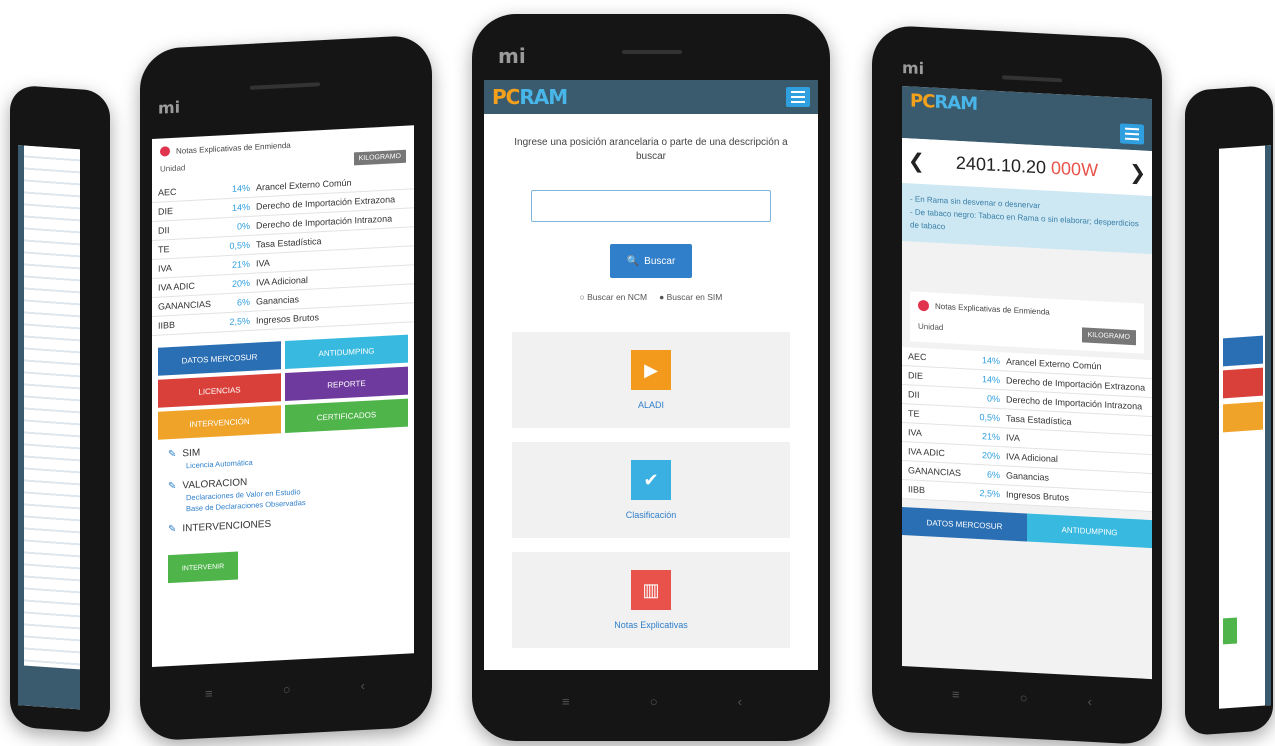  What do you see at coordinates (651, 590) in the screenshot?
I see `book-icon: ▥` at bounding box center [651, 590].